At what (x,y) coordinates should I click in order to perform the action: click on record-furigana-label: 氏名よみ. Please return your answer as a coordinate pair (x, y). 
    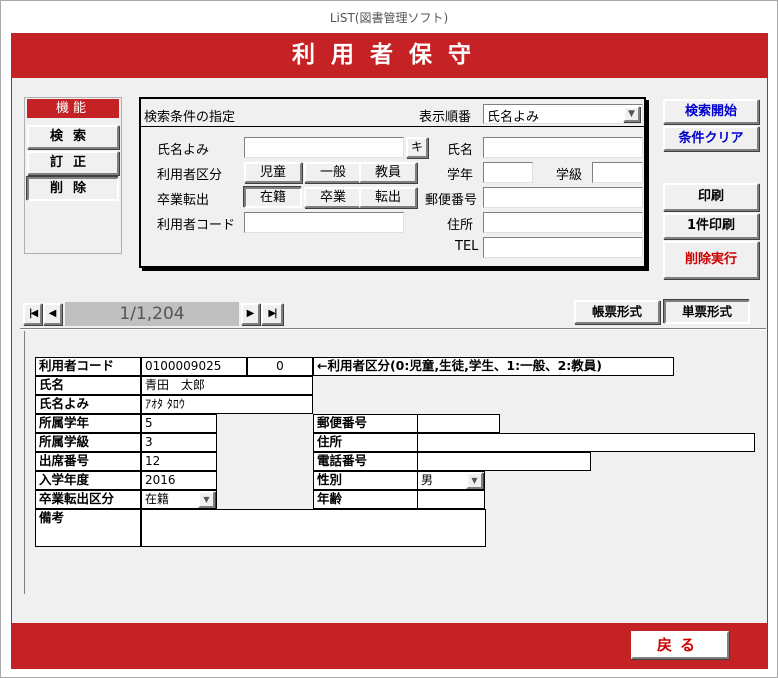
    Looking at the image, I should click on (88, 404).